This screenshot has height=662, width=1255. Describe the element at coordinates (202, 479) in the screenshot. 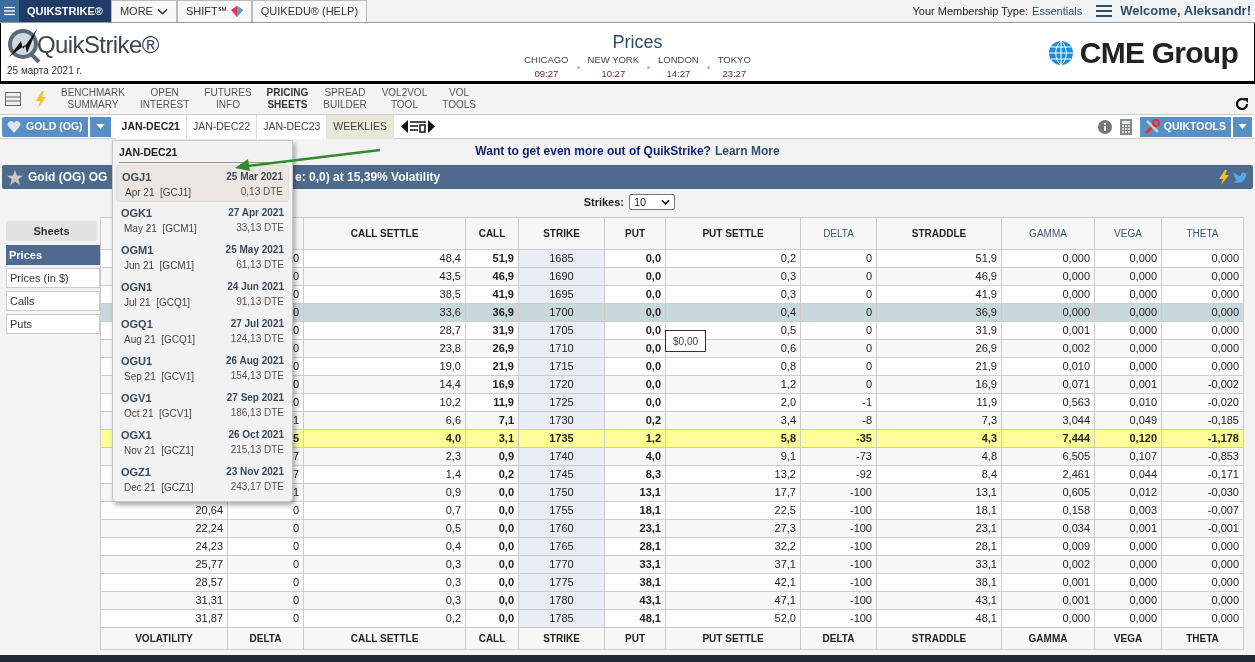

I see `expiry-option: OGZ1 Dec 21 [GCZ1] 23 Nov 2021 243,17 DTE` at that location.